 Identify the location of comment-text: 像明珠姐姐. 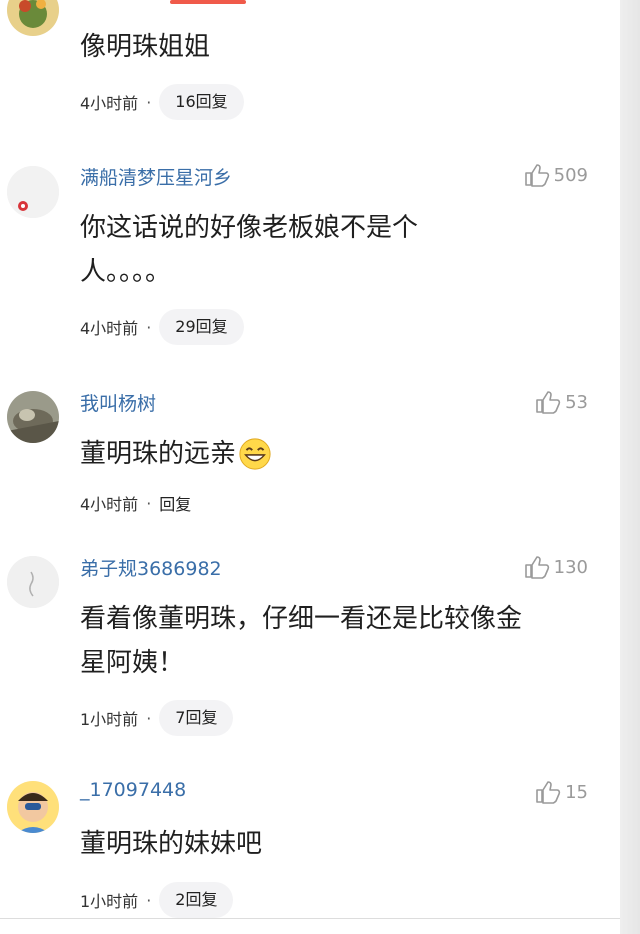
(340, 47).